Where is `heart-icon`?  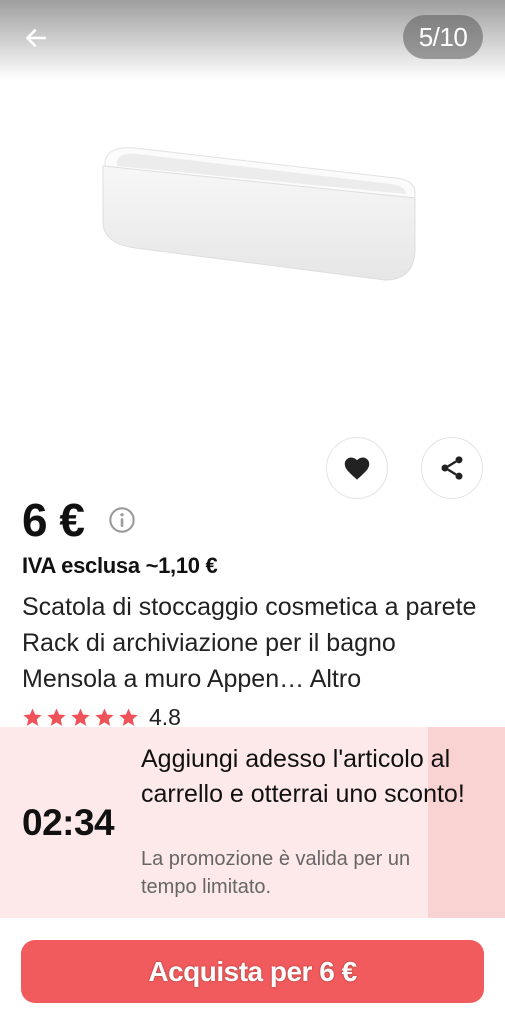
heart-icon is located at coordinates (357, 468).